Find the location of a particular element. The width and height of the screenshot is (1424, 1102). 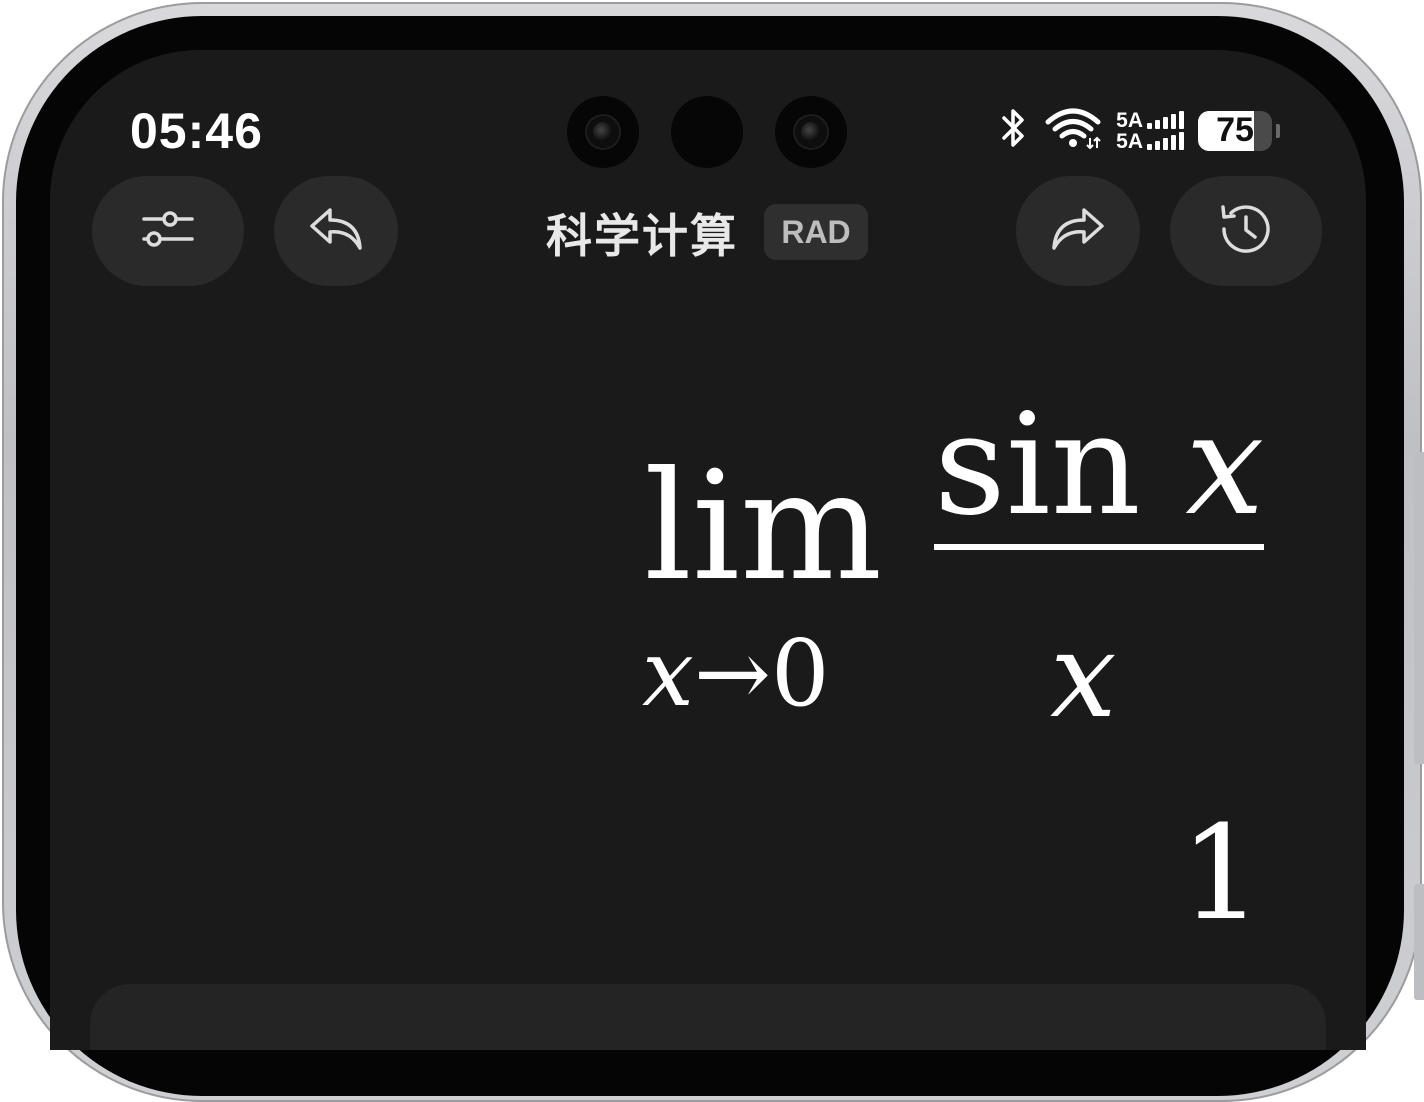

bluetooth-icon is located at coordinates (1014, 130).